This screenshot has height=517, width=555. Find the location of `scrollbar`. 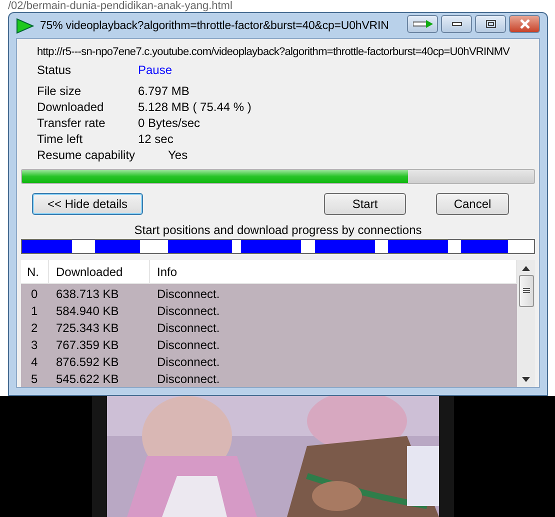

scrollbar is located at coordinates (526, 323).